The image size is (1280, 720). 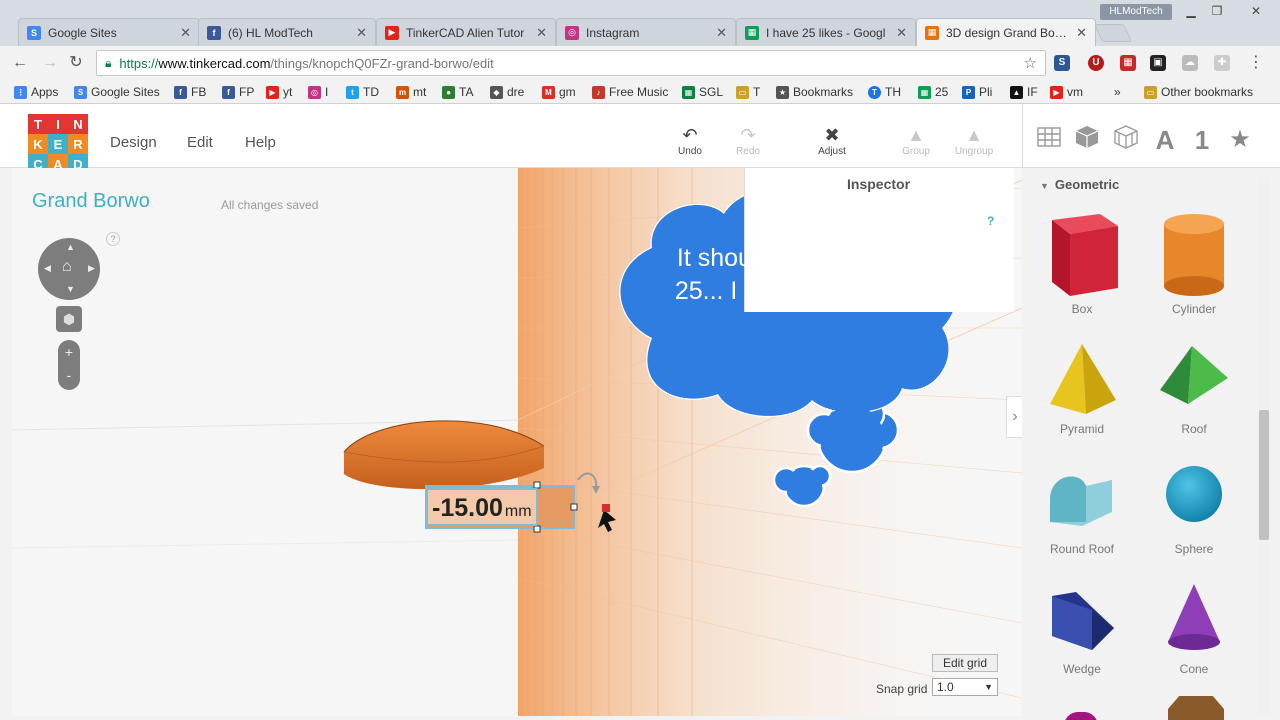 What do you see at coordinates (1087, 140) in the screenshot?
I see `solid-cube-icon` at bounding box center [1087, 140].